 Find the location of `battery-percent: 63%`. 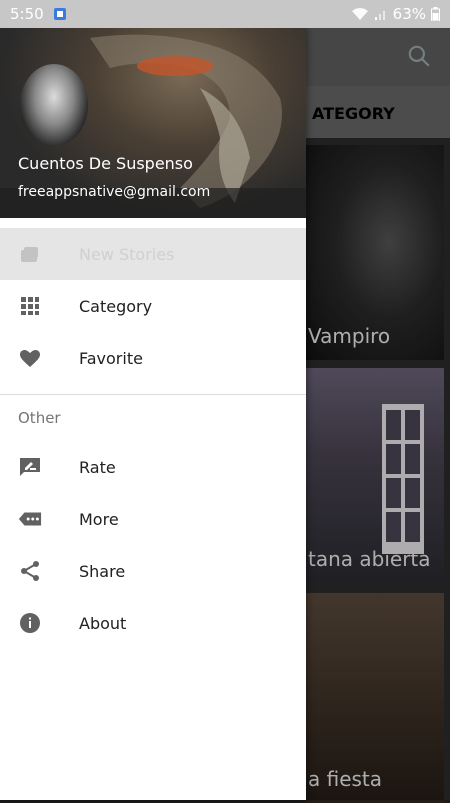

battery-percent: 63% is located at coordinates (409, 14).